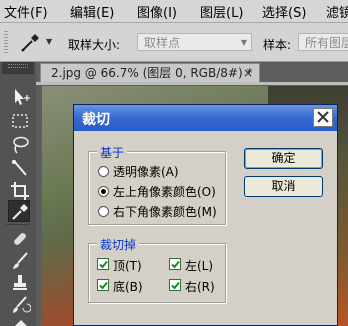 This screenshot has height=326, width=348. I want to click on eyedropper-tool, so click(19, 211).